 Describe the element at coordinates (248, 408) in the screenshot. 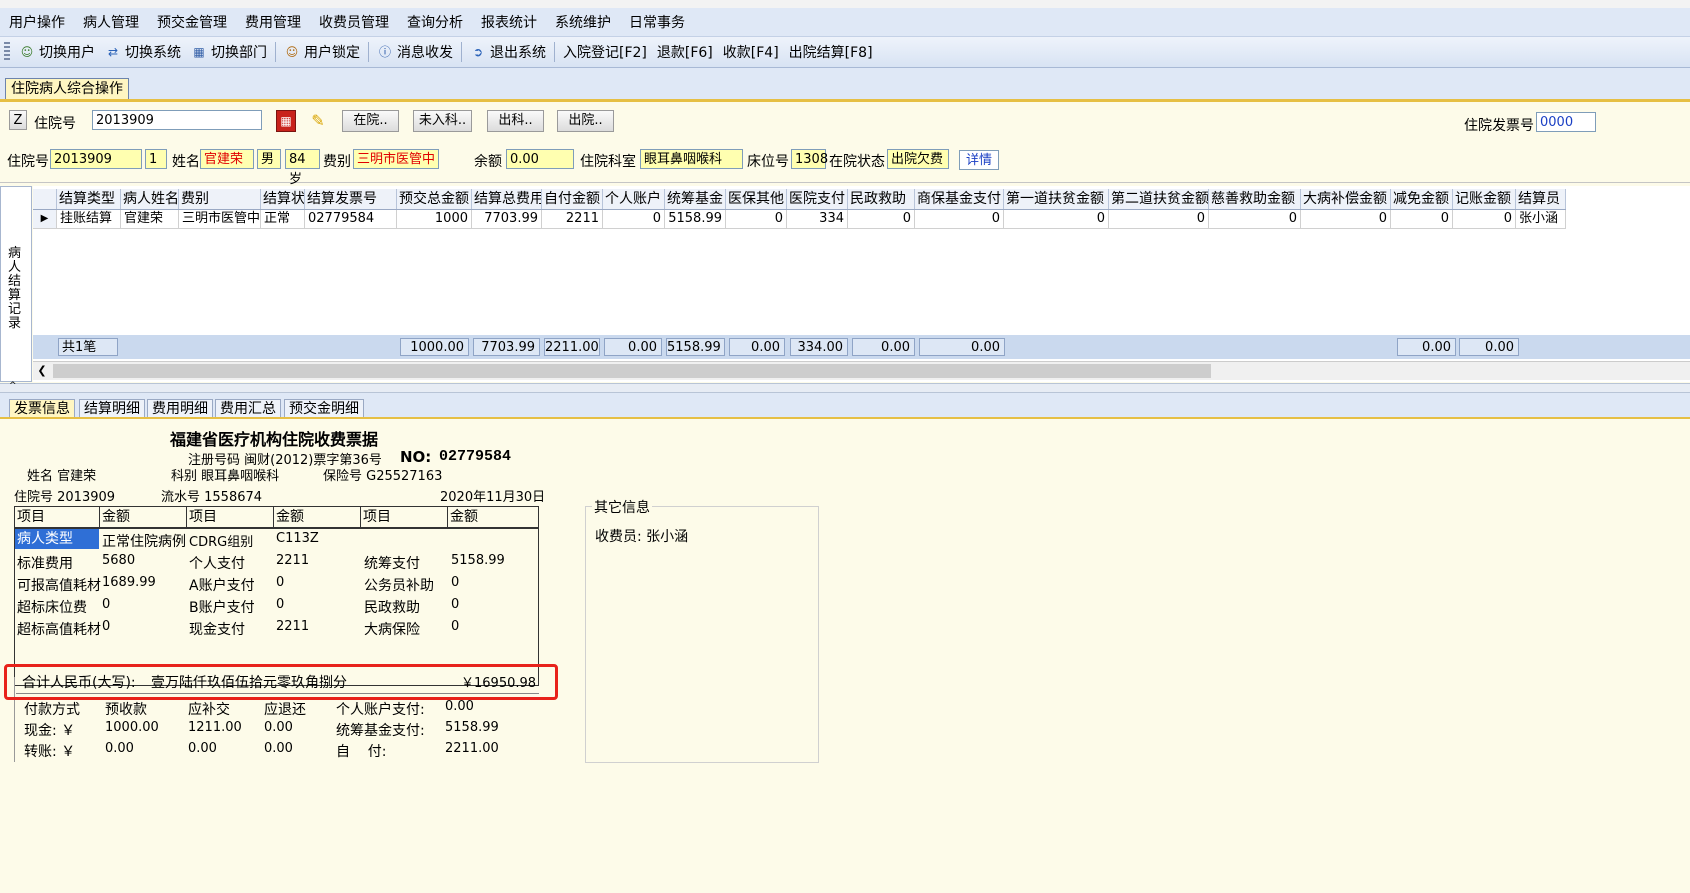

I see `tab-fee-summary: 费用汇总` at that location.